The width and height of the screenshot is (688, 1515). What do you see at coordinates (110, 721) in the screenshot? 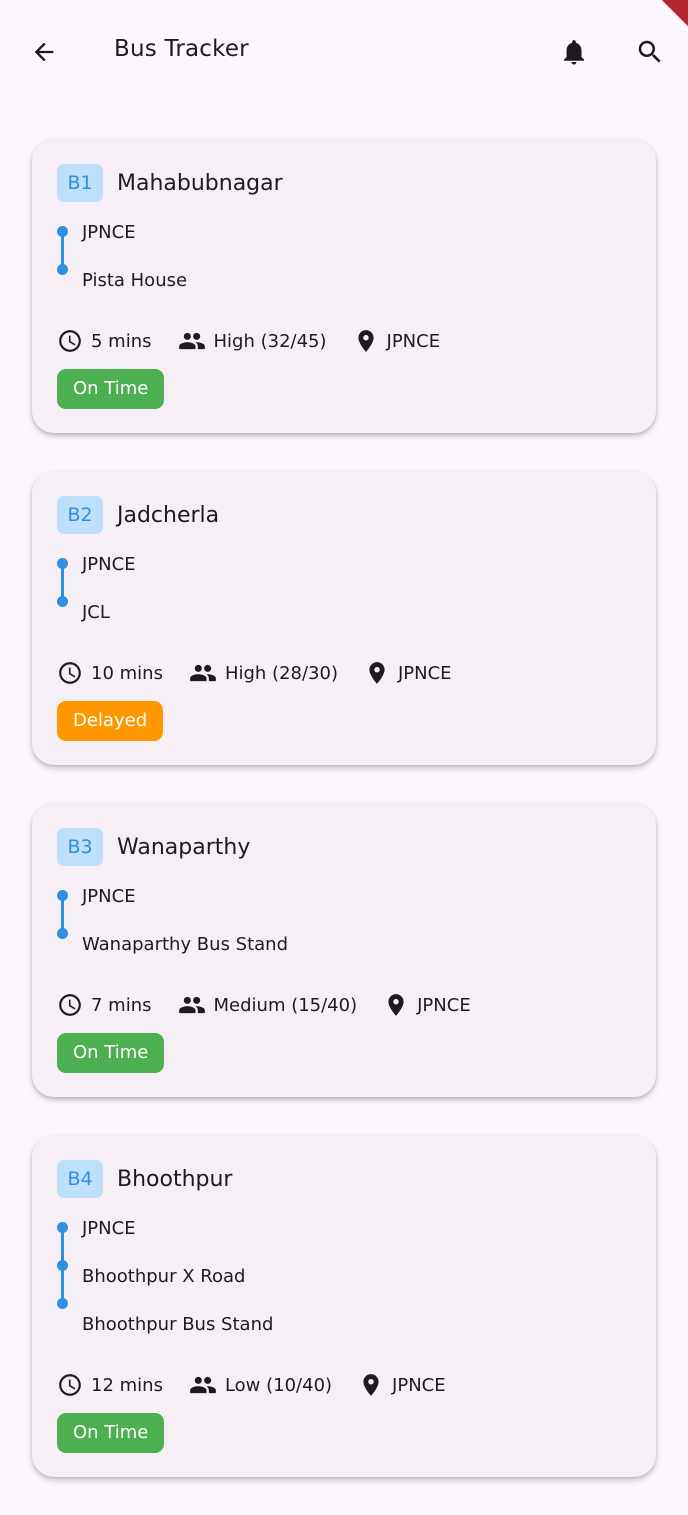
I see `status-badge: Delayed` at bounding box center [110, 721].